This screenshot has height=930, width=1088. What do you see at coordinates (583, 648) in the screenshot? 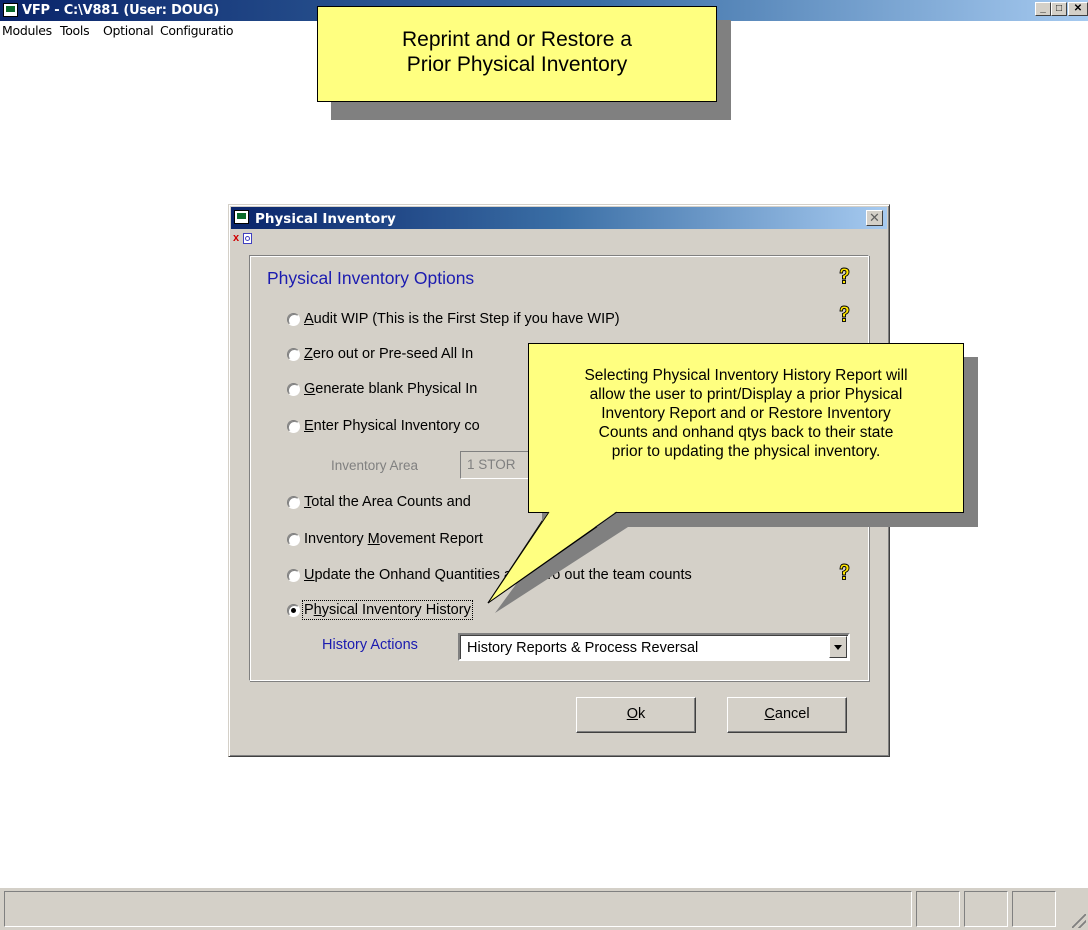
I see `history-actions-value: History Reports & Process Reversal` at bounding box center [583, 648].